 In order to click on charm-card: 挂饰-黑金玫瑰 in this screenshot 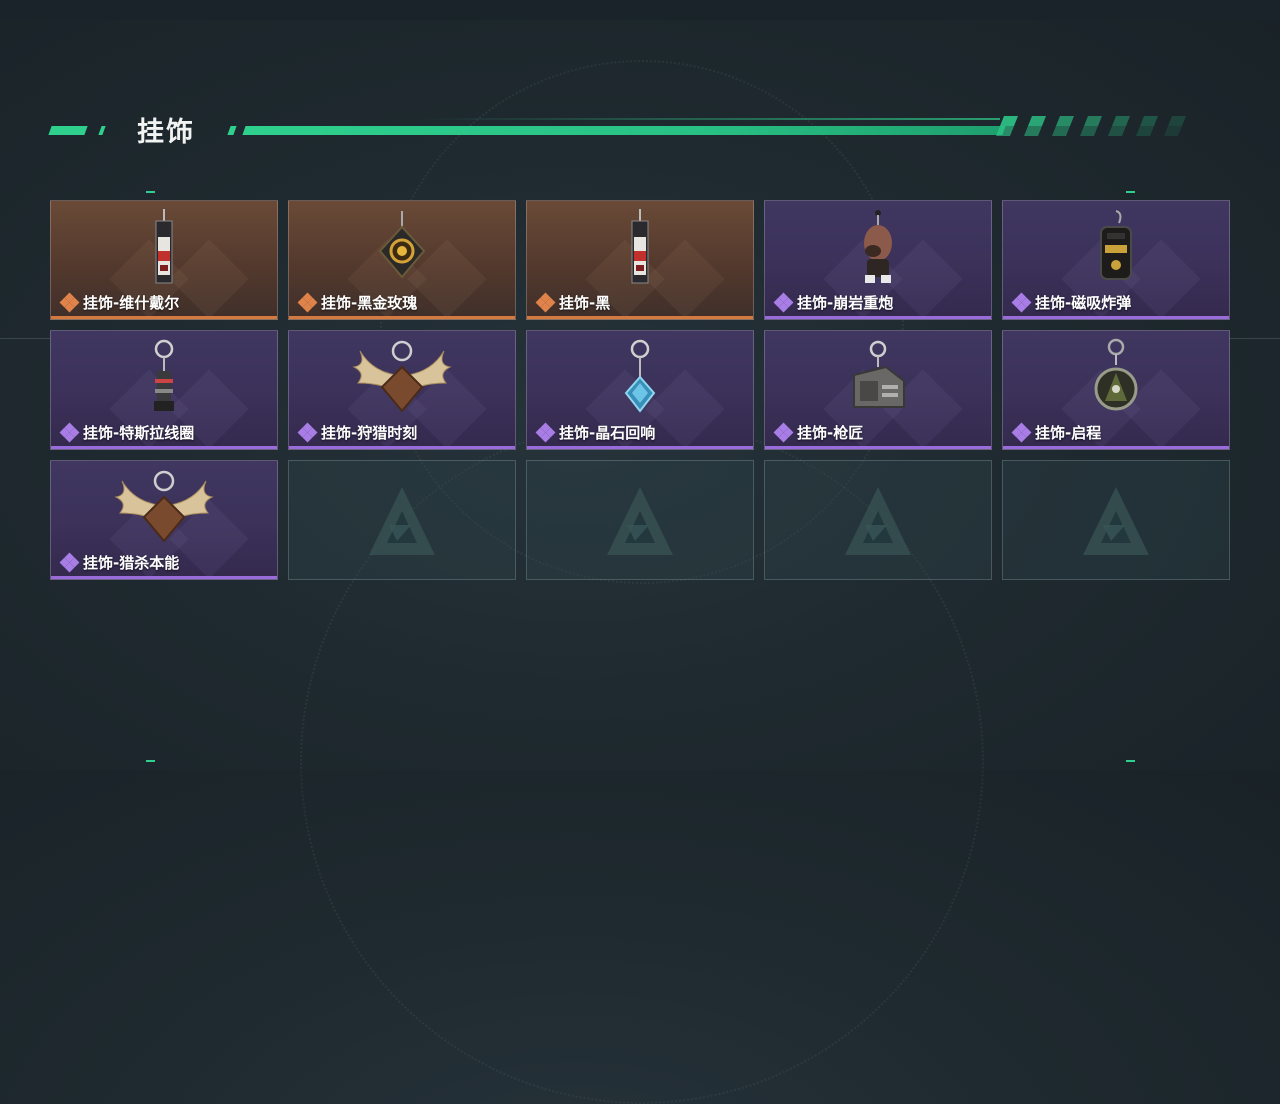, I will do `click(402, 260)`.